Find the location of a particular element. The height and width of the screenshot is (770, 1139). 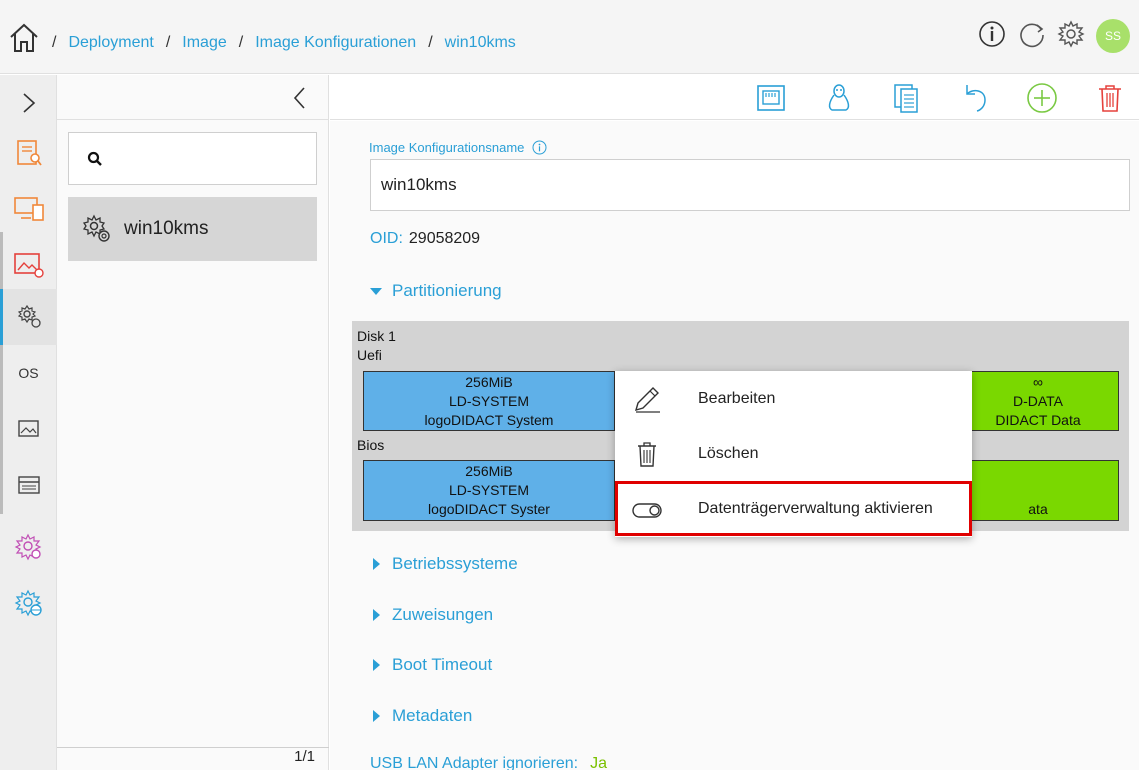

toggle-icon is located at coordinates (647, 510).